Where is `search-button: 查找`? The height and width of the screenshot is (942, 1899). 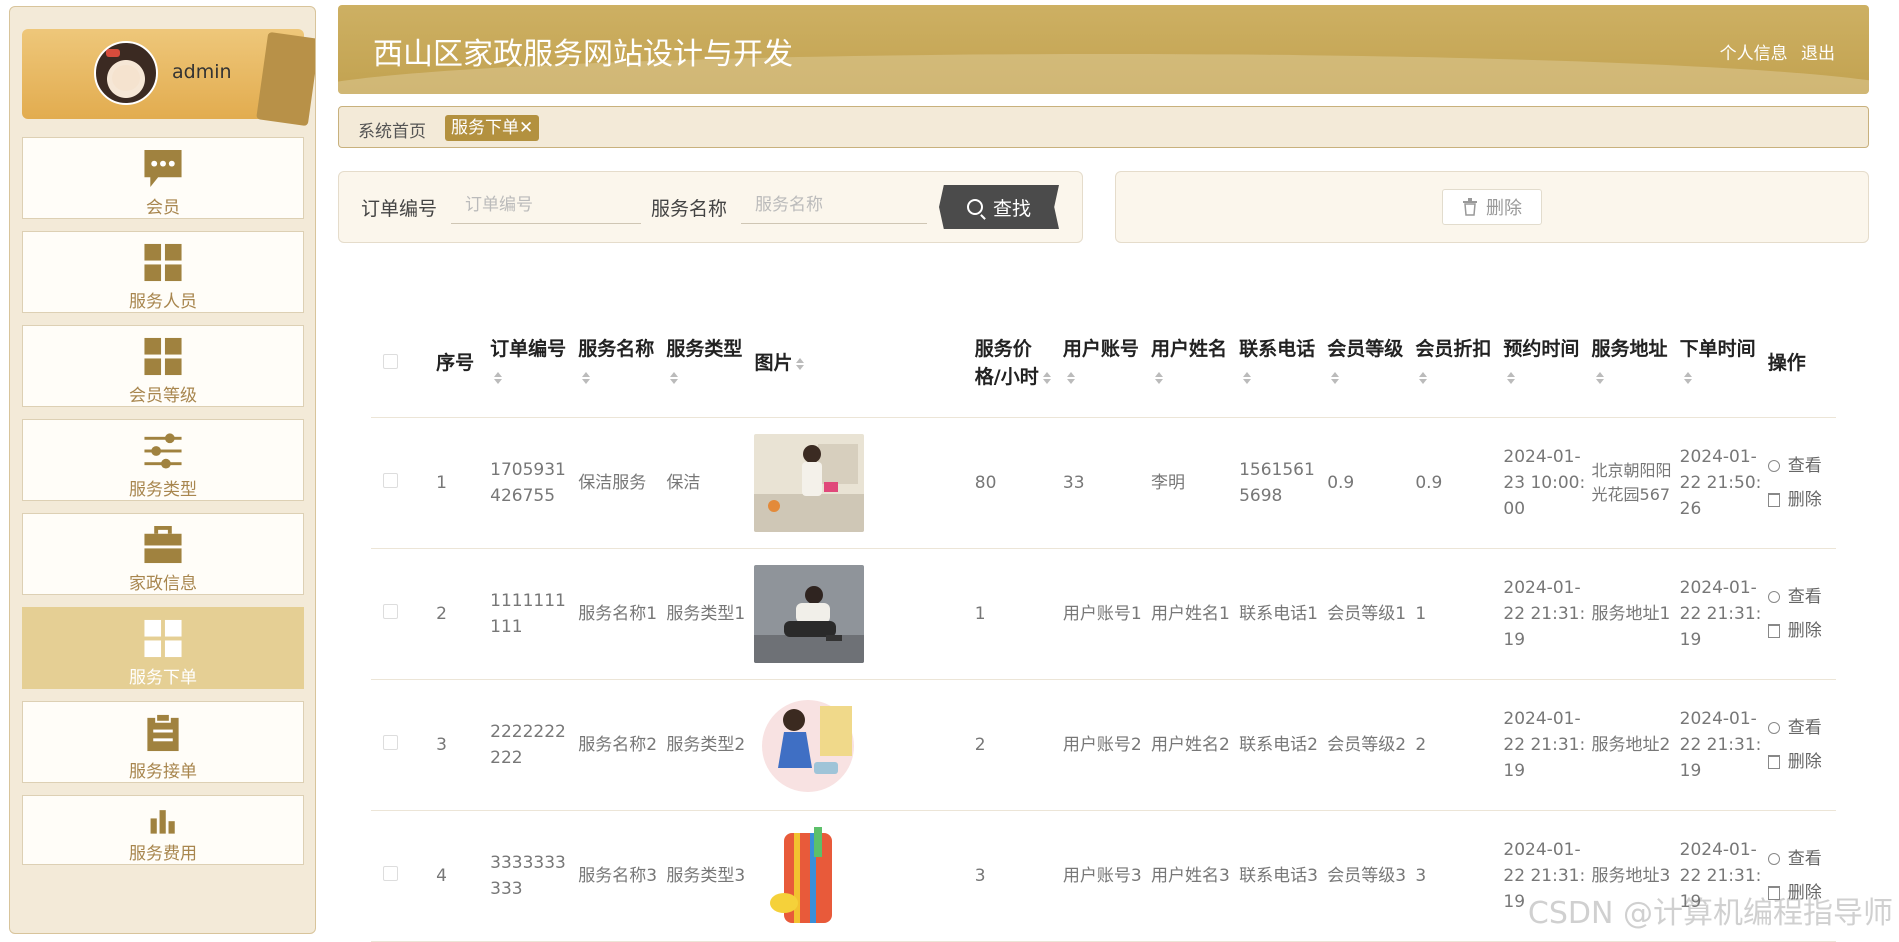
search-button: 查找 is located at coordinates (999, 207).